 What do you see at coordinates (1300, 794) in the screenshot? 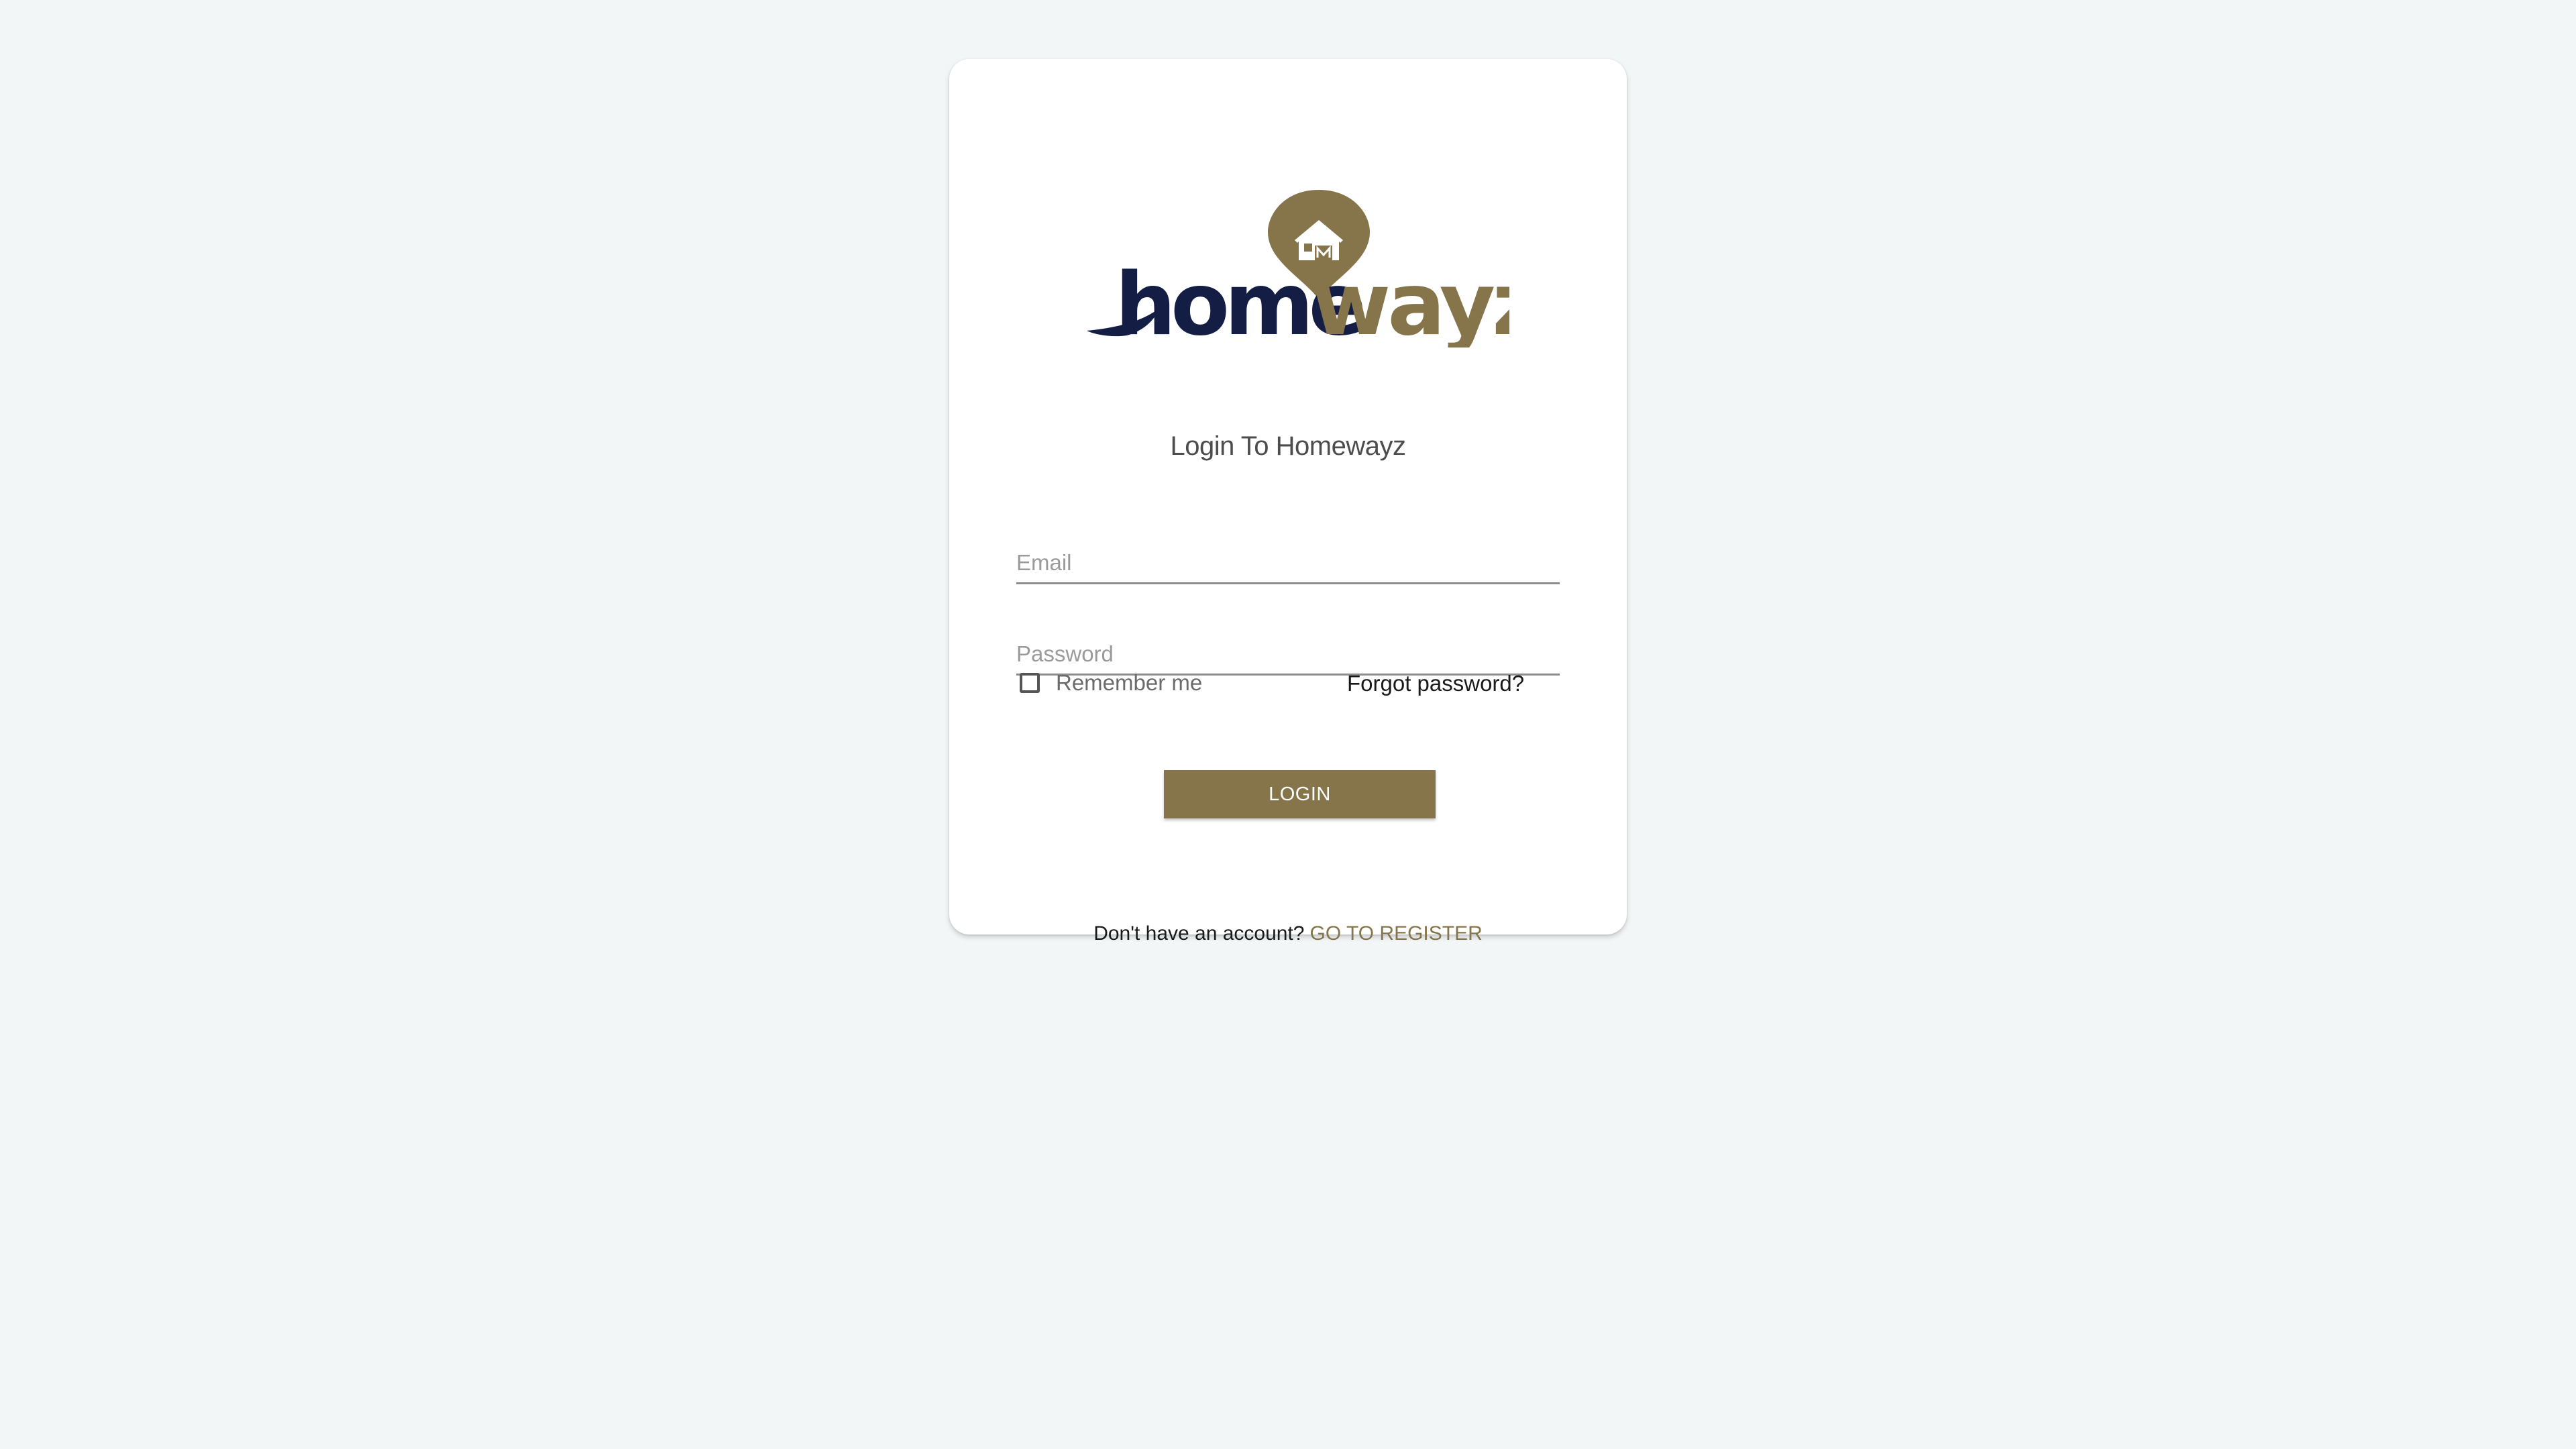
I see `login-button: LOGIN` at bounding box center [1300, 794].